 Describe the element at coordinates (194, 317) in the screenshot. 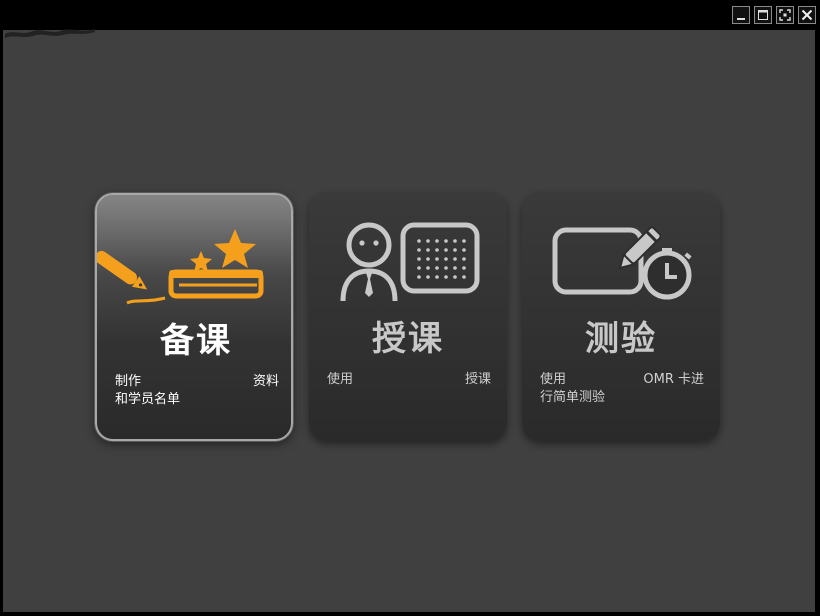

I see `card-prepare-lesson: 备课 制作 资料 和学员名单` at that location.